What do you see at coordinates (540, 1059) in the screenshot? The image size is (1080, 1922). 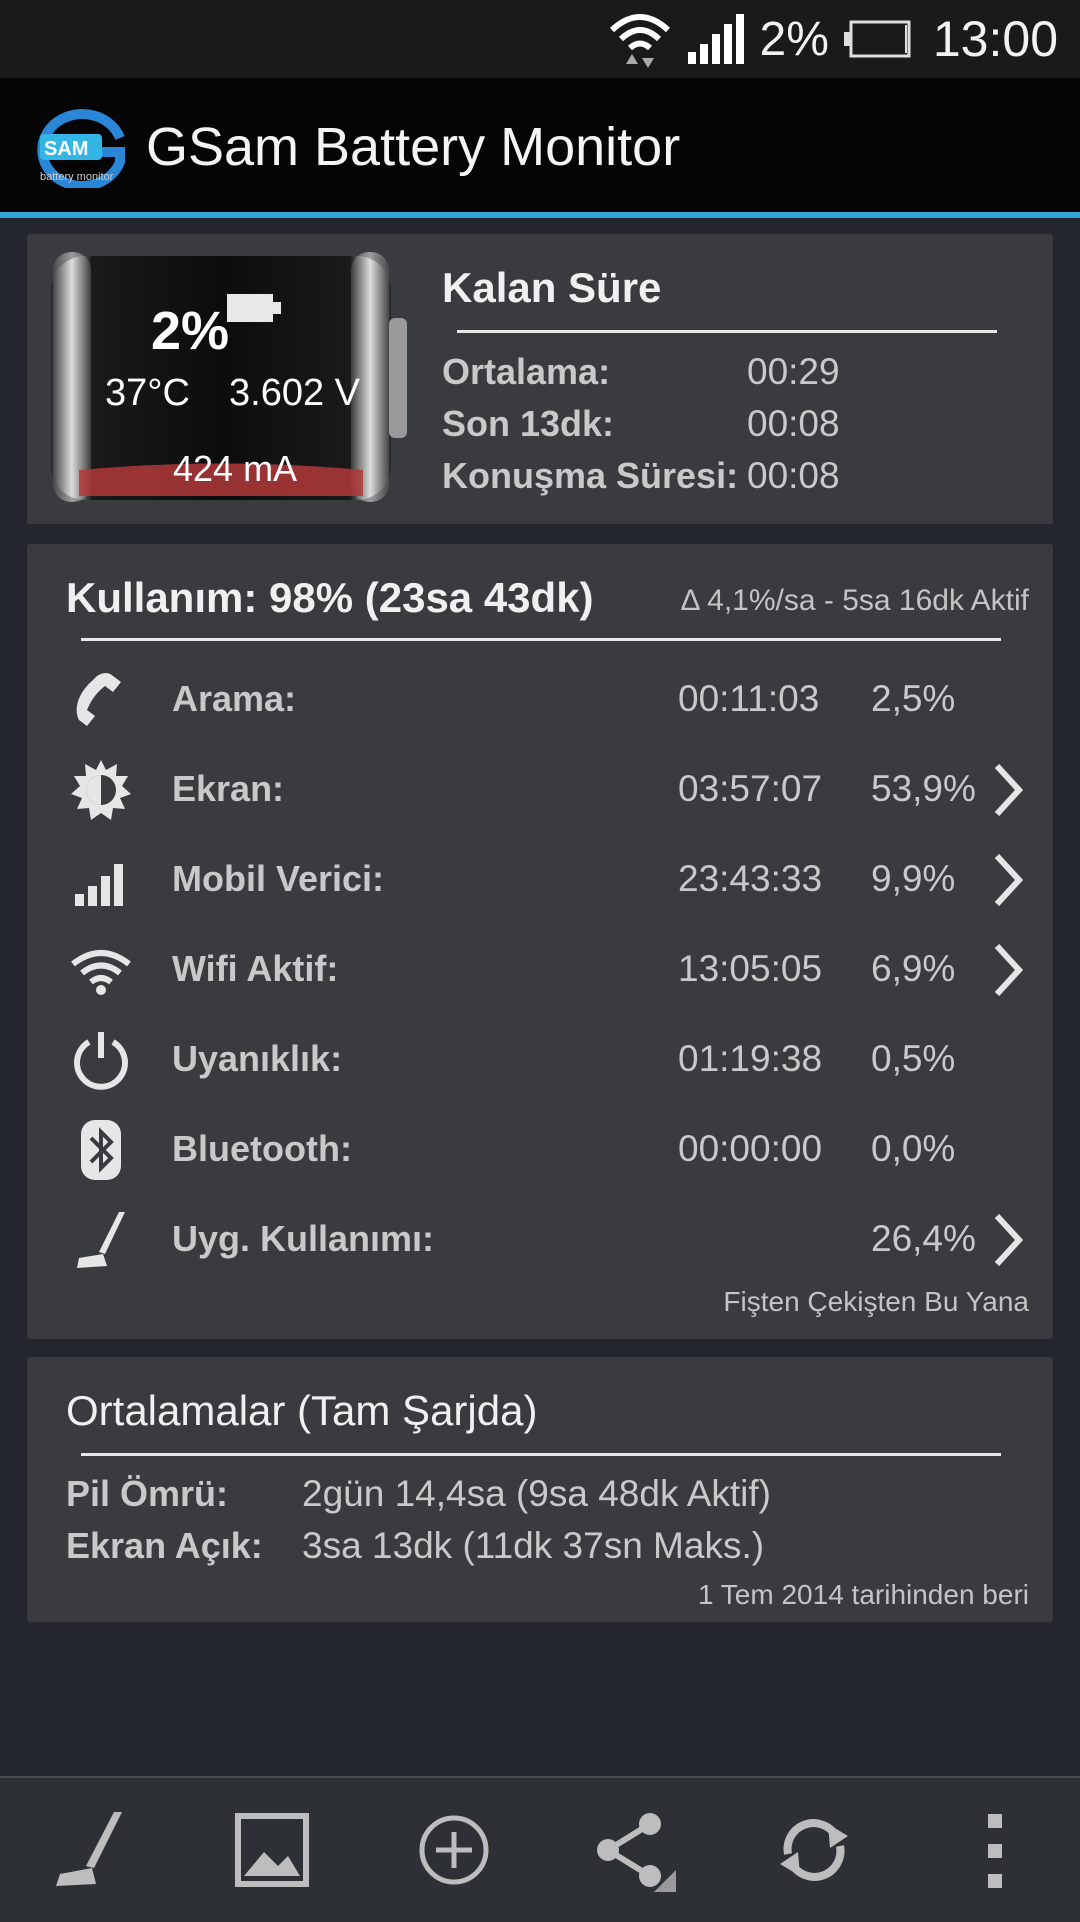 I see `usage-row-awake: Uyanıklık: 01:19:38 0,5%` at bounding box center [540, 1059].